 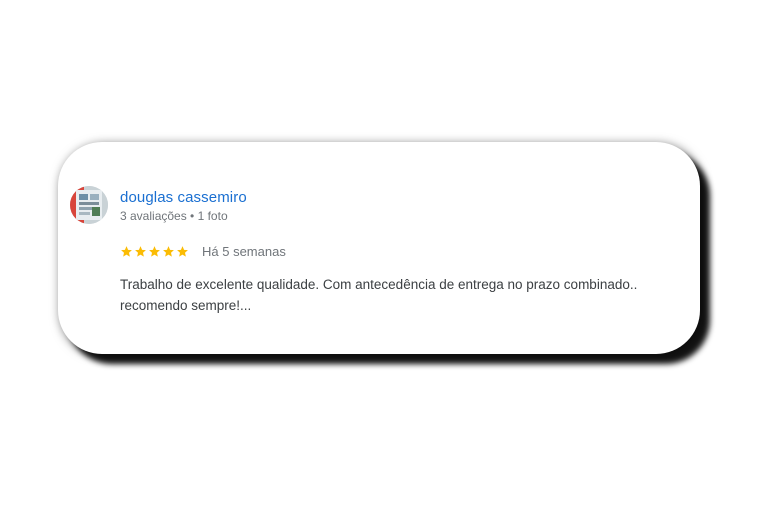 I want to click on reviewer-avatar, so click(x=89, y=205).